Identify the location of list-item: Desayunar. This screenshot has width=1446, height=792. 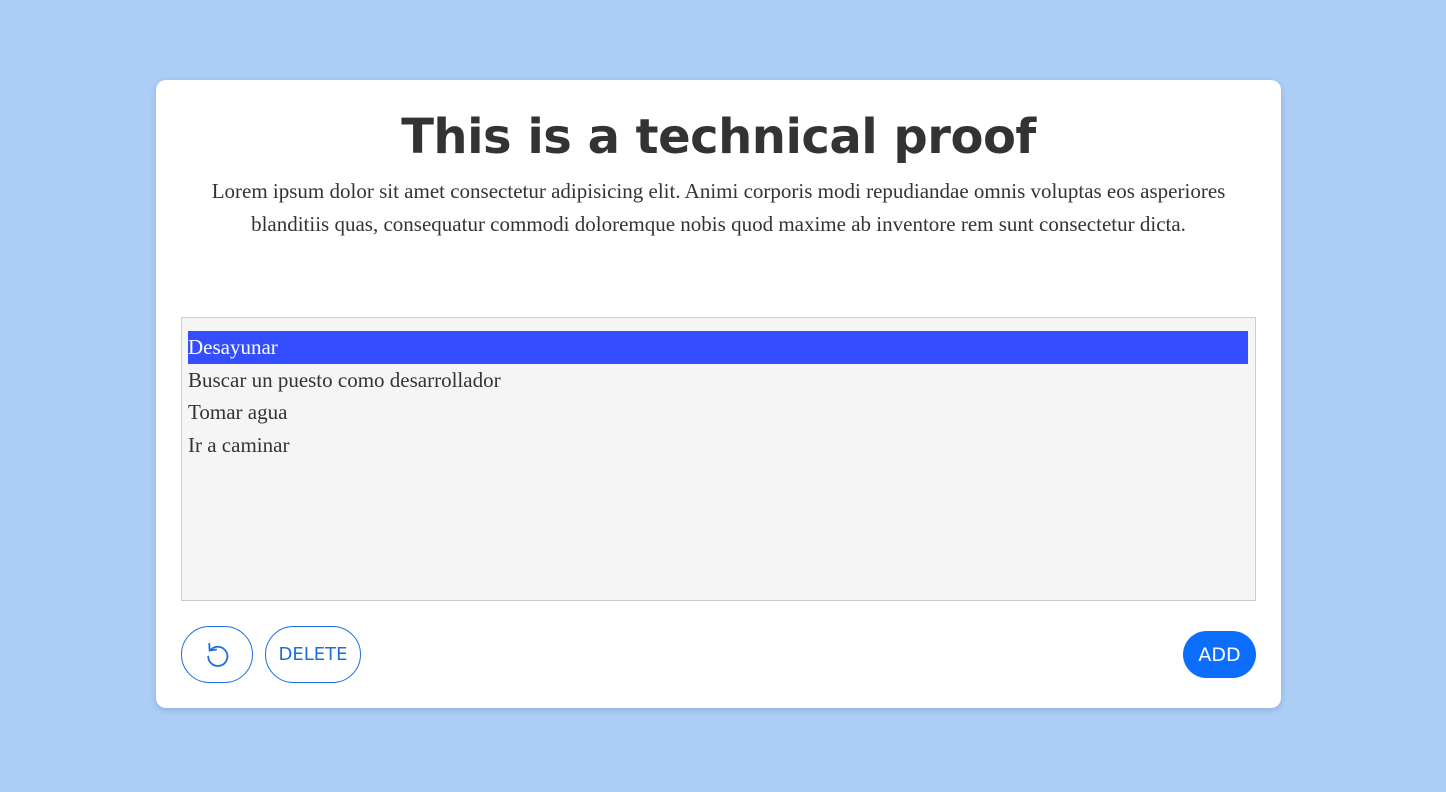
(718, 347).